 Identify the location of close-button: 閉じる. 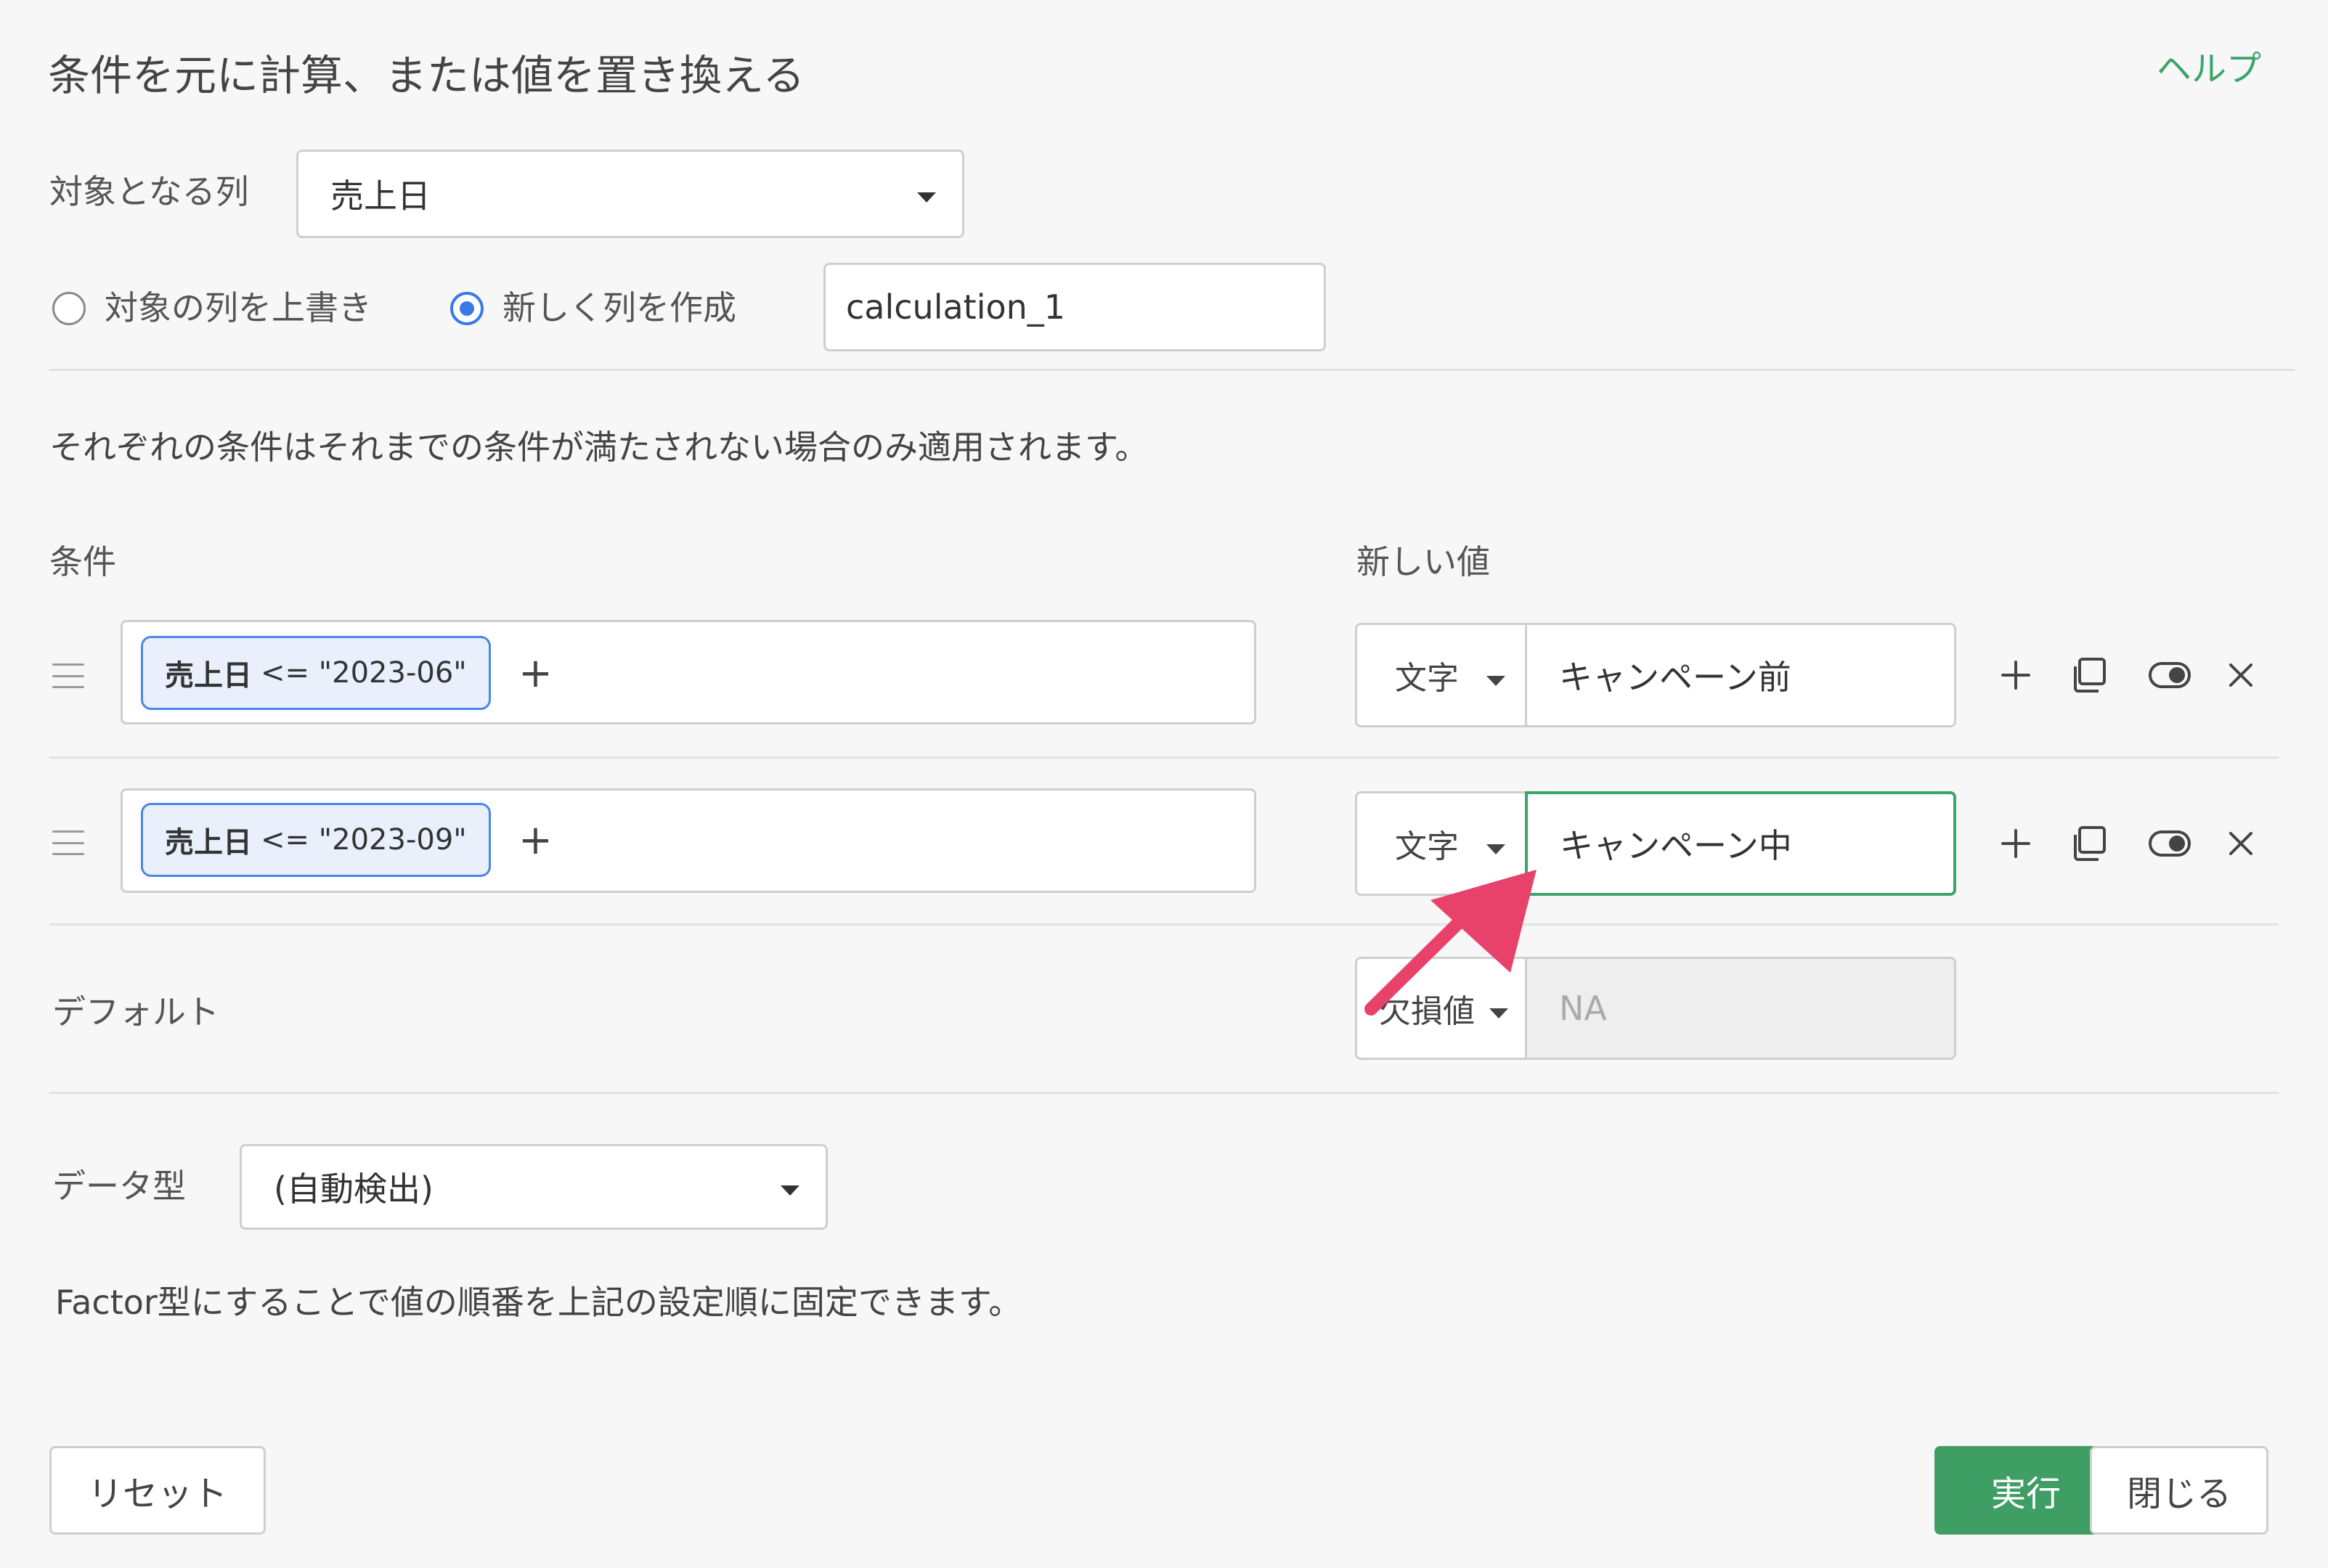
(2179, 1491).